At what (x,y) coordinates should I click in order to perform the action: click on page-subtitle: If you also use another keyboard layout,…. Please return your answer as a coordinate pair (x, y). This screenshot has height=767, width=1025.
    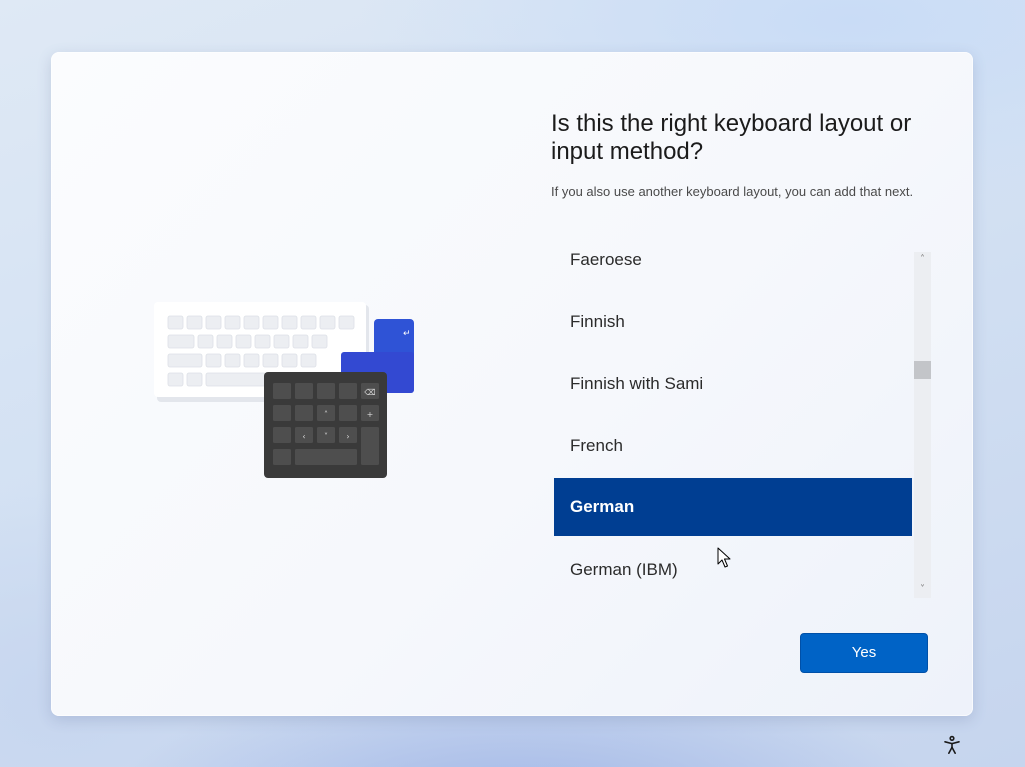
    Looking at the image, I should click on (732, 191).